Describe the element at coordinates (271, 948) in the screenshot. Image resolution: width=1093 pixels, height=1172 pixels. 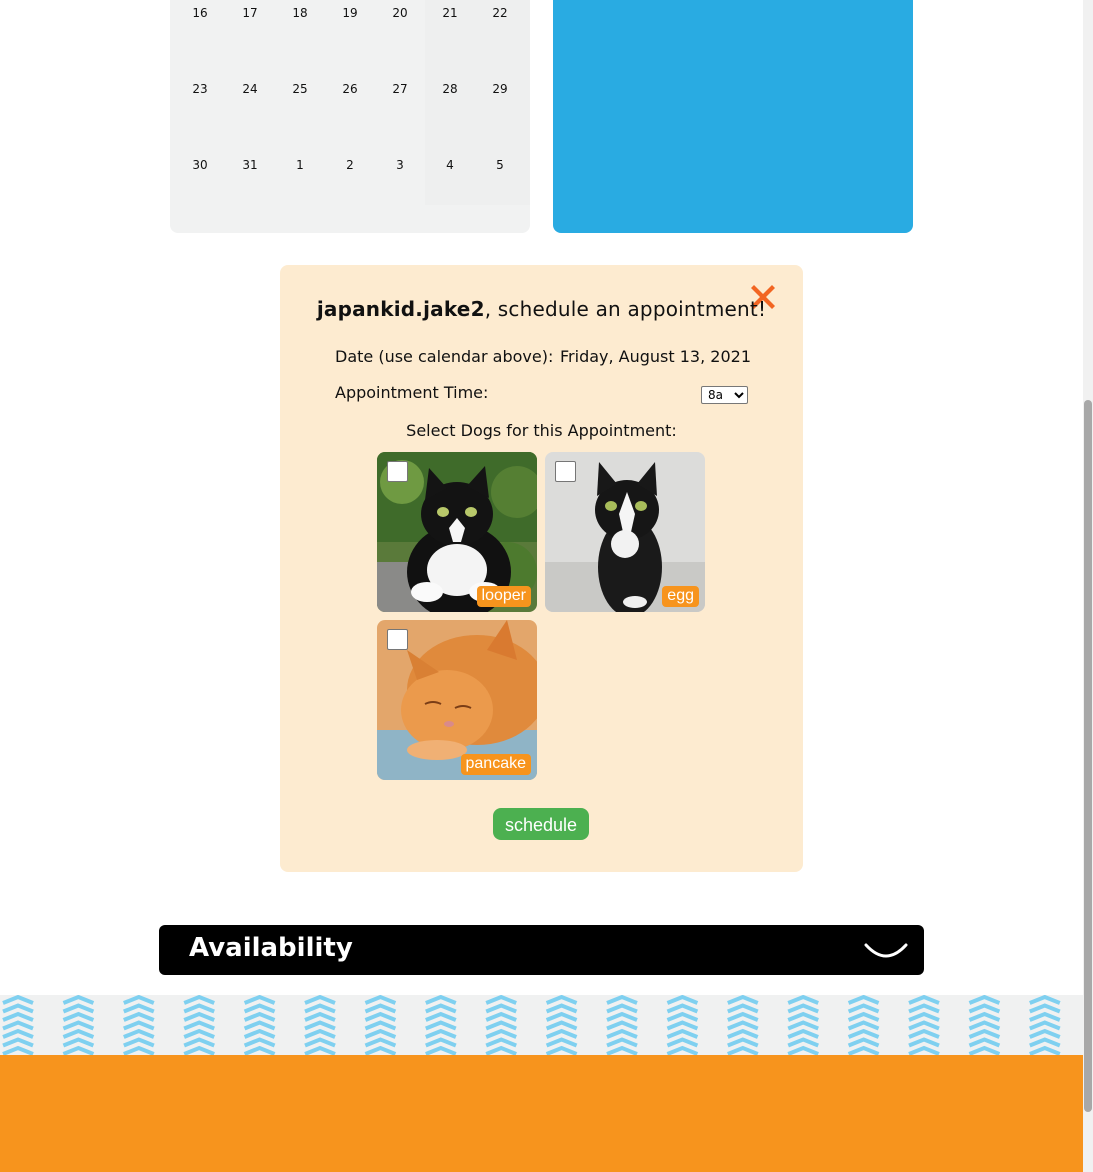
I see `availability-title: Availability` at that location.